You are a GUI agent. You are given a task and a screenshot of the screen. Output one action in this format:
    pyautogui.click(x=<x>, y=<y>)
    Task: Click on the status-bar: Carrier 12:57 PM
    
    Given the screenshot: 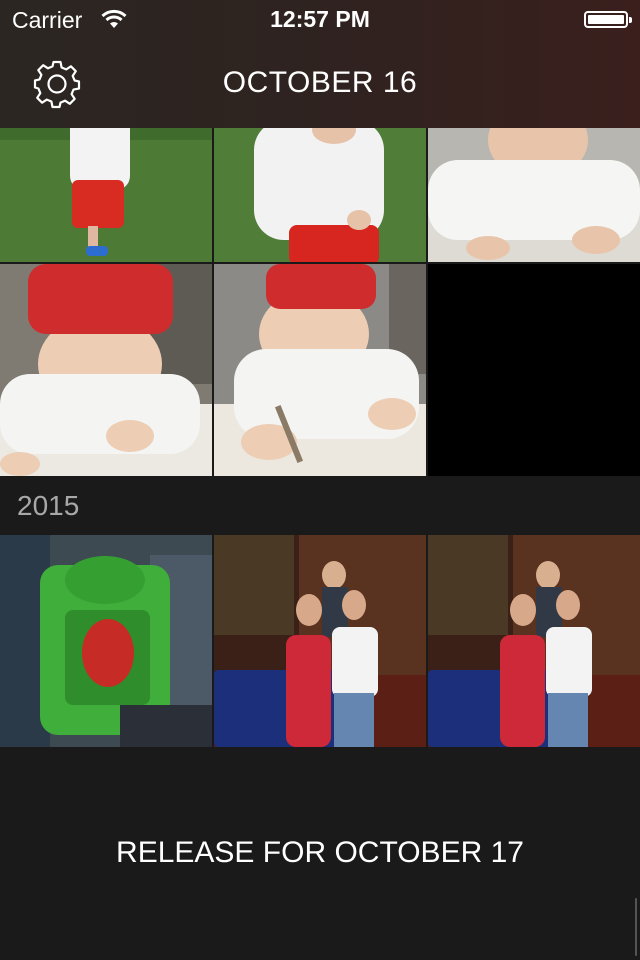 What is the action you would take?
    pyautogui.click(x=320, y=20)
    